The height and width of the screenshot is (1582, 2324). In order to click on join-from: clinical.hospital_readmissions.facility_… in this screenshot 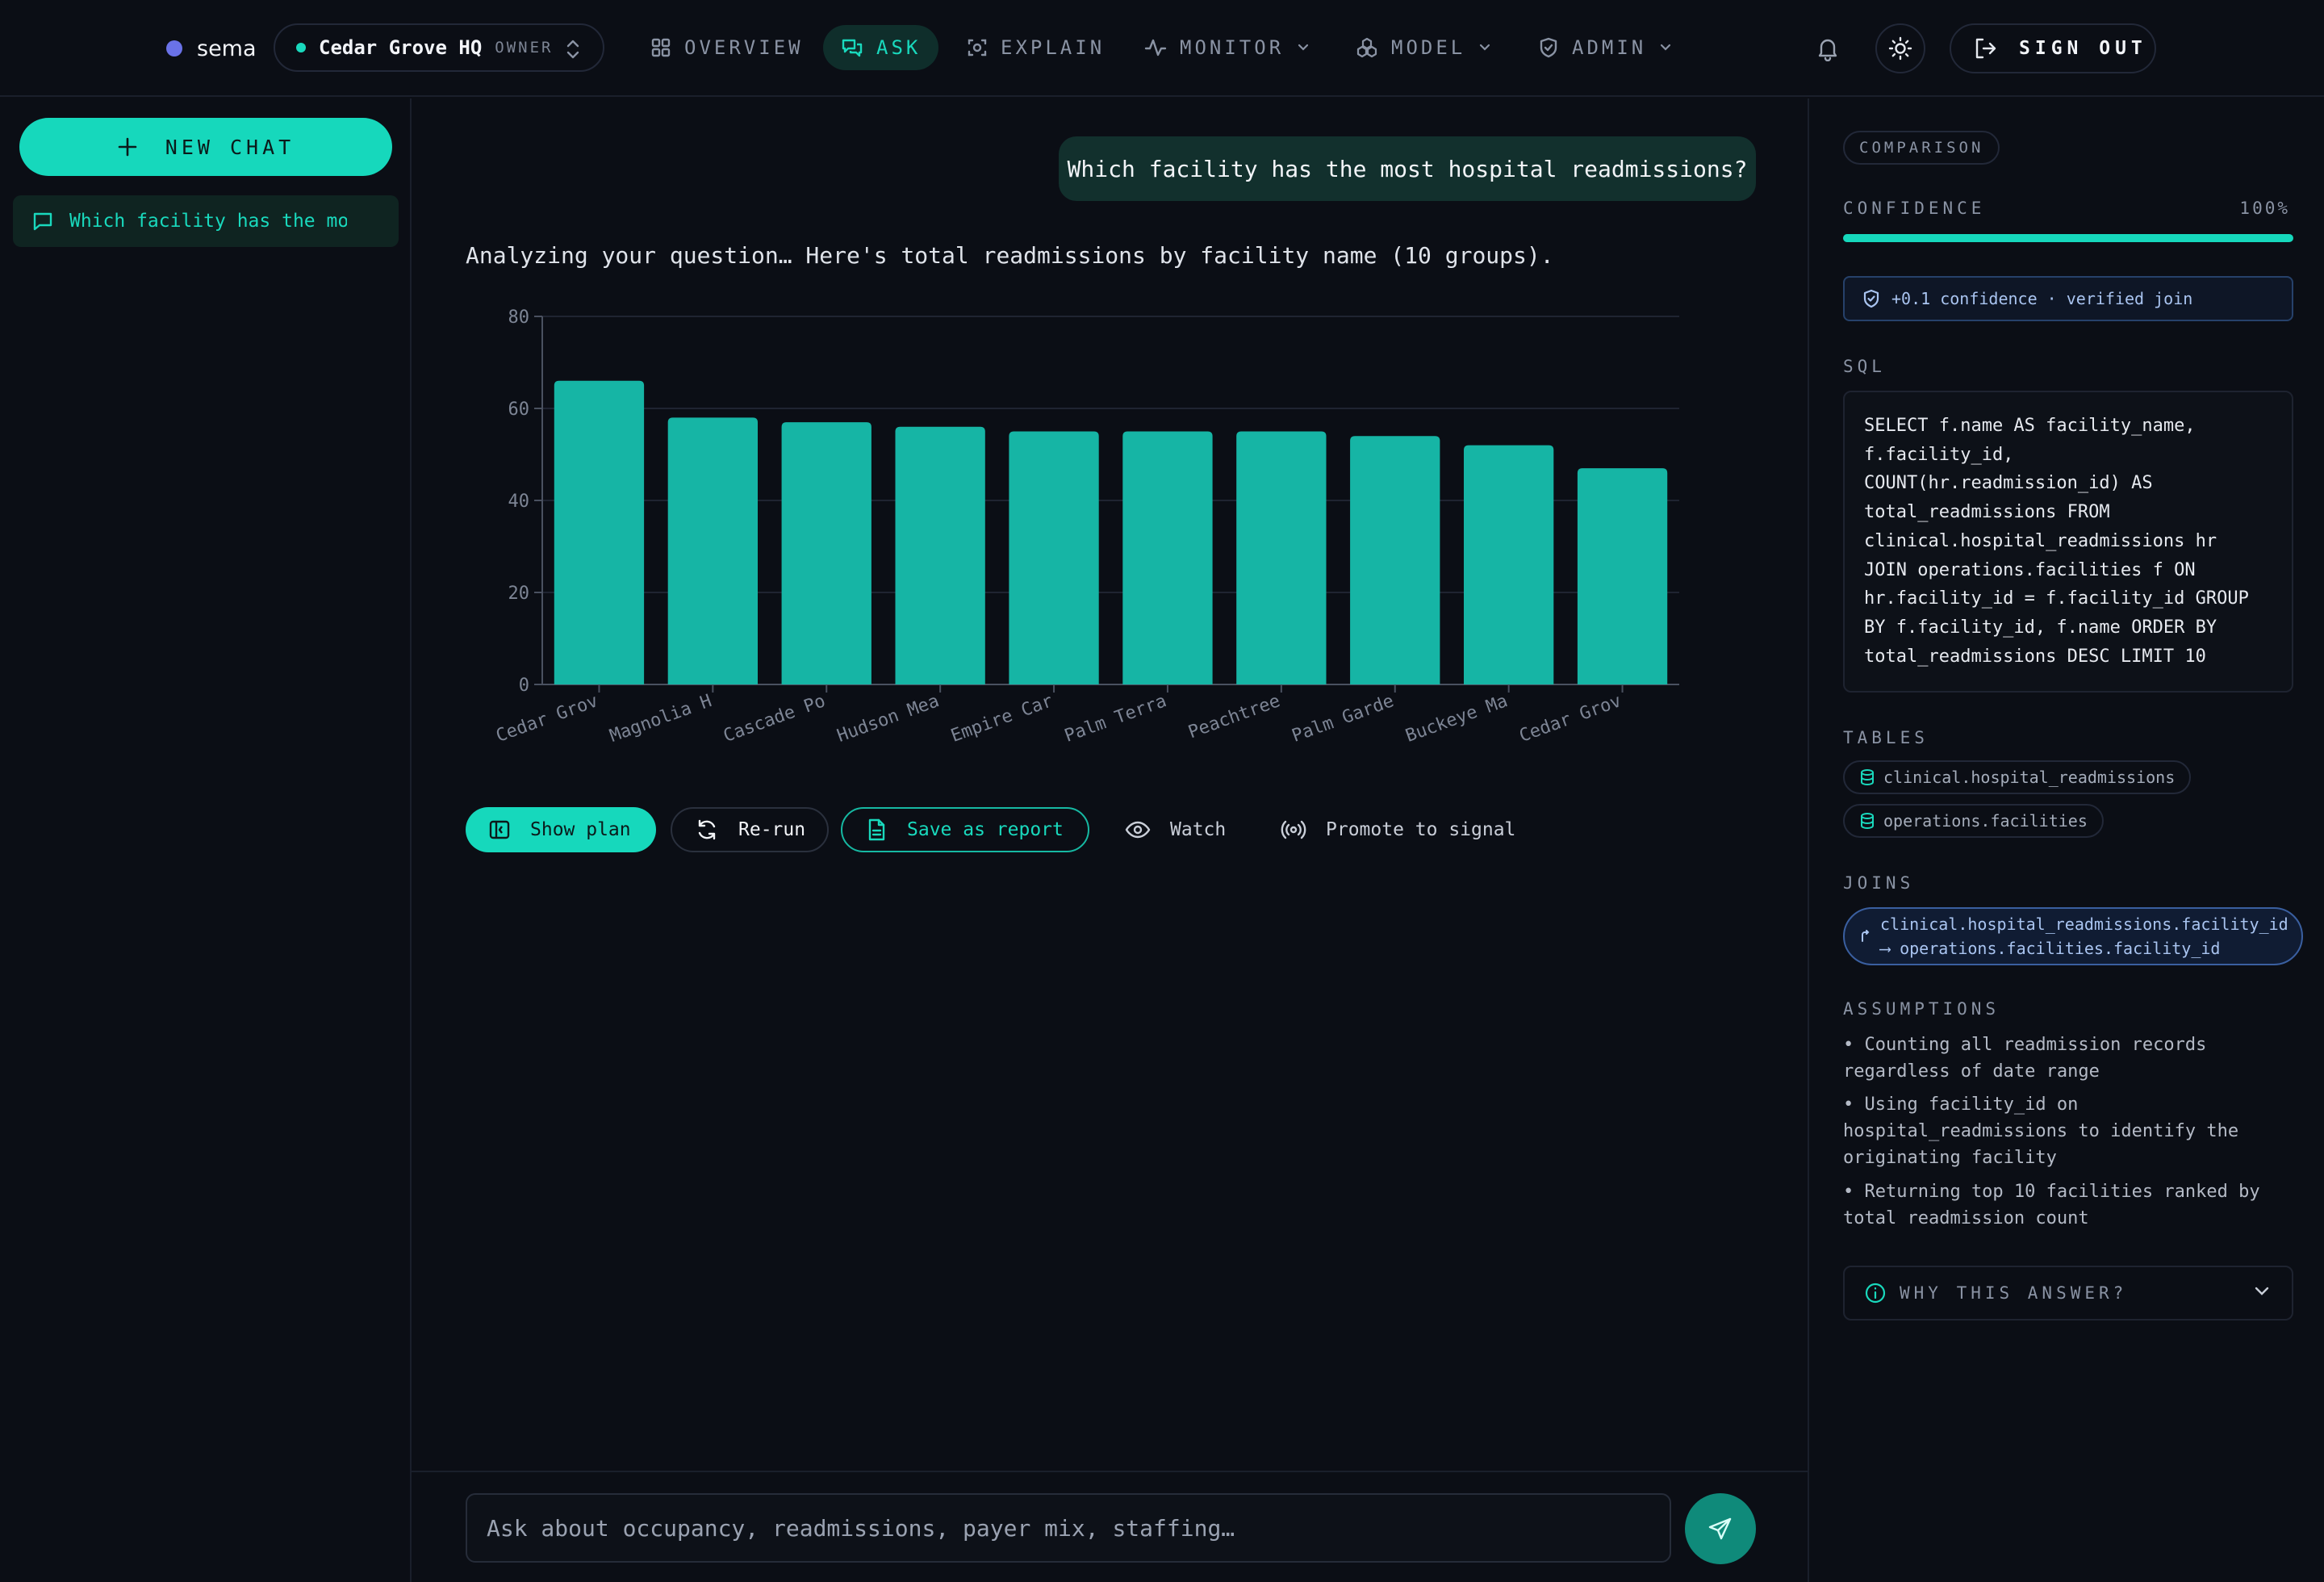, I will do `click(2084, 924)`.